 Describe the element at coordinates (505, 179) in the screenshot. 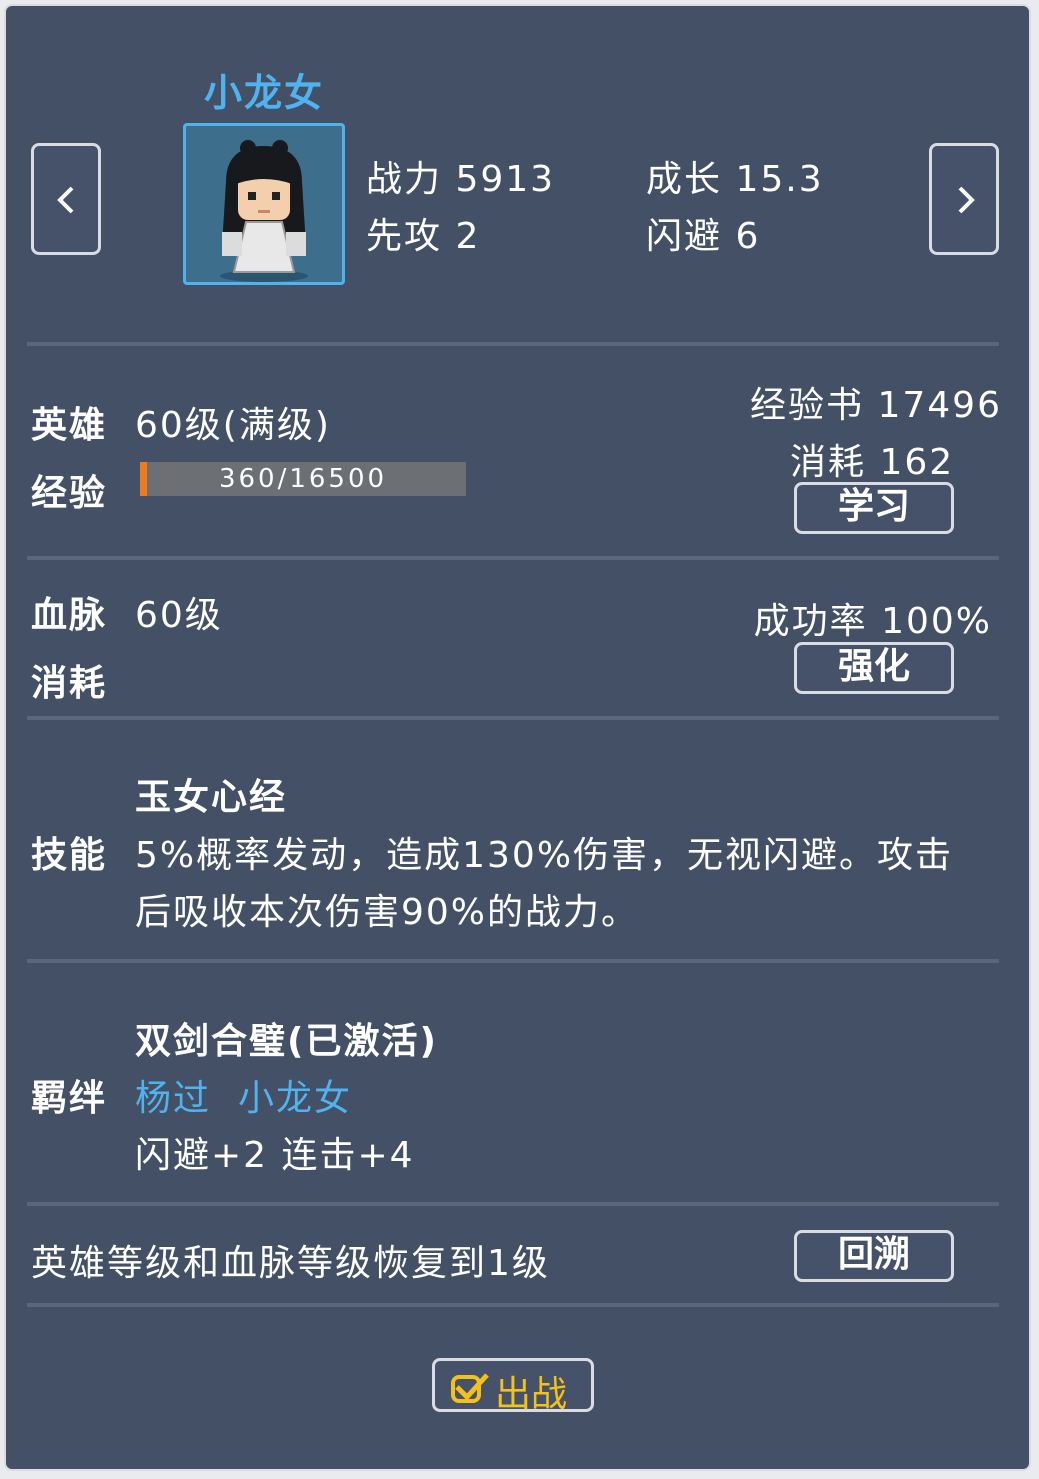

I see `power-value: 5913` at that location.